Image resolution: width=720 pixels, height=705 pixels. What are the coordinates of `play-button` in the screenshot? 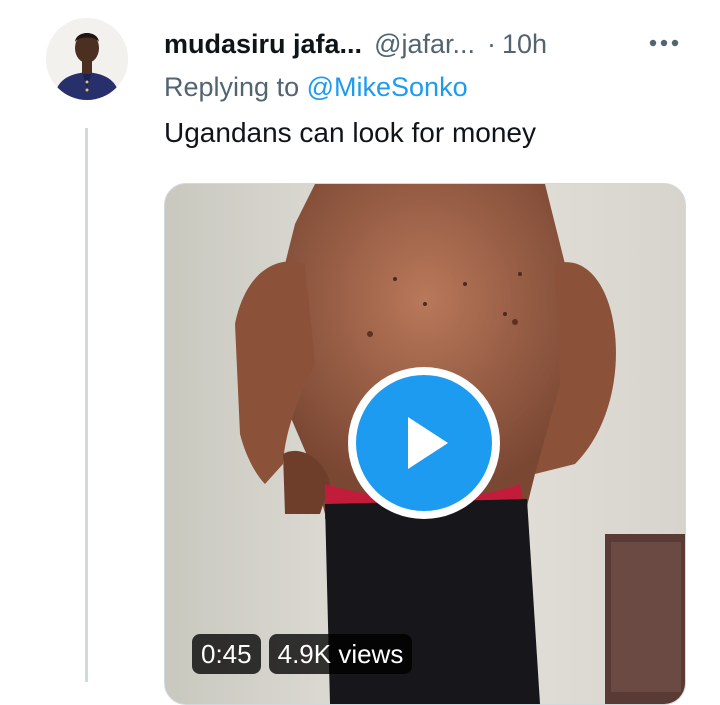 It's located at (424, 443).